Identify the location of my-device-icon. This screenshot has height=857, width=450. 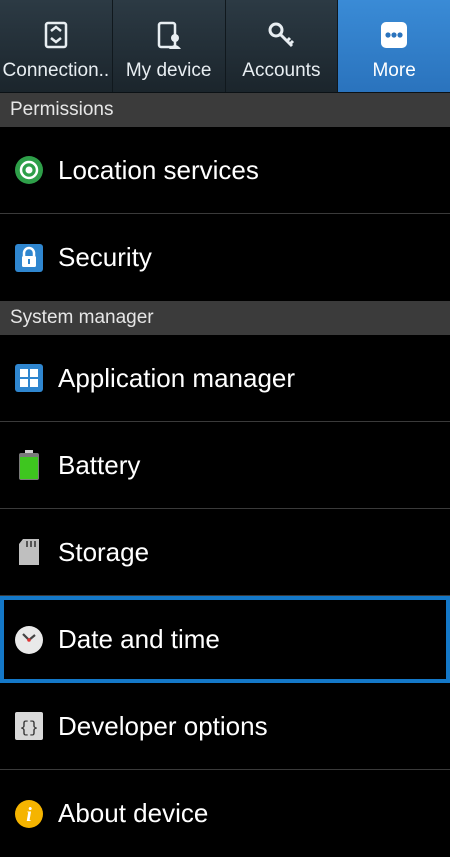
(169, 35).